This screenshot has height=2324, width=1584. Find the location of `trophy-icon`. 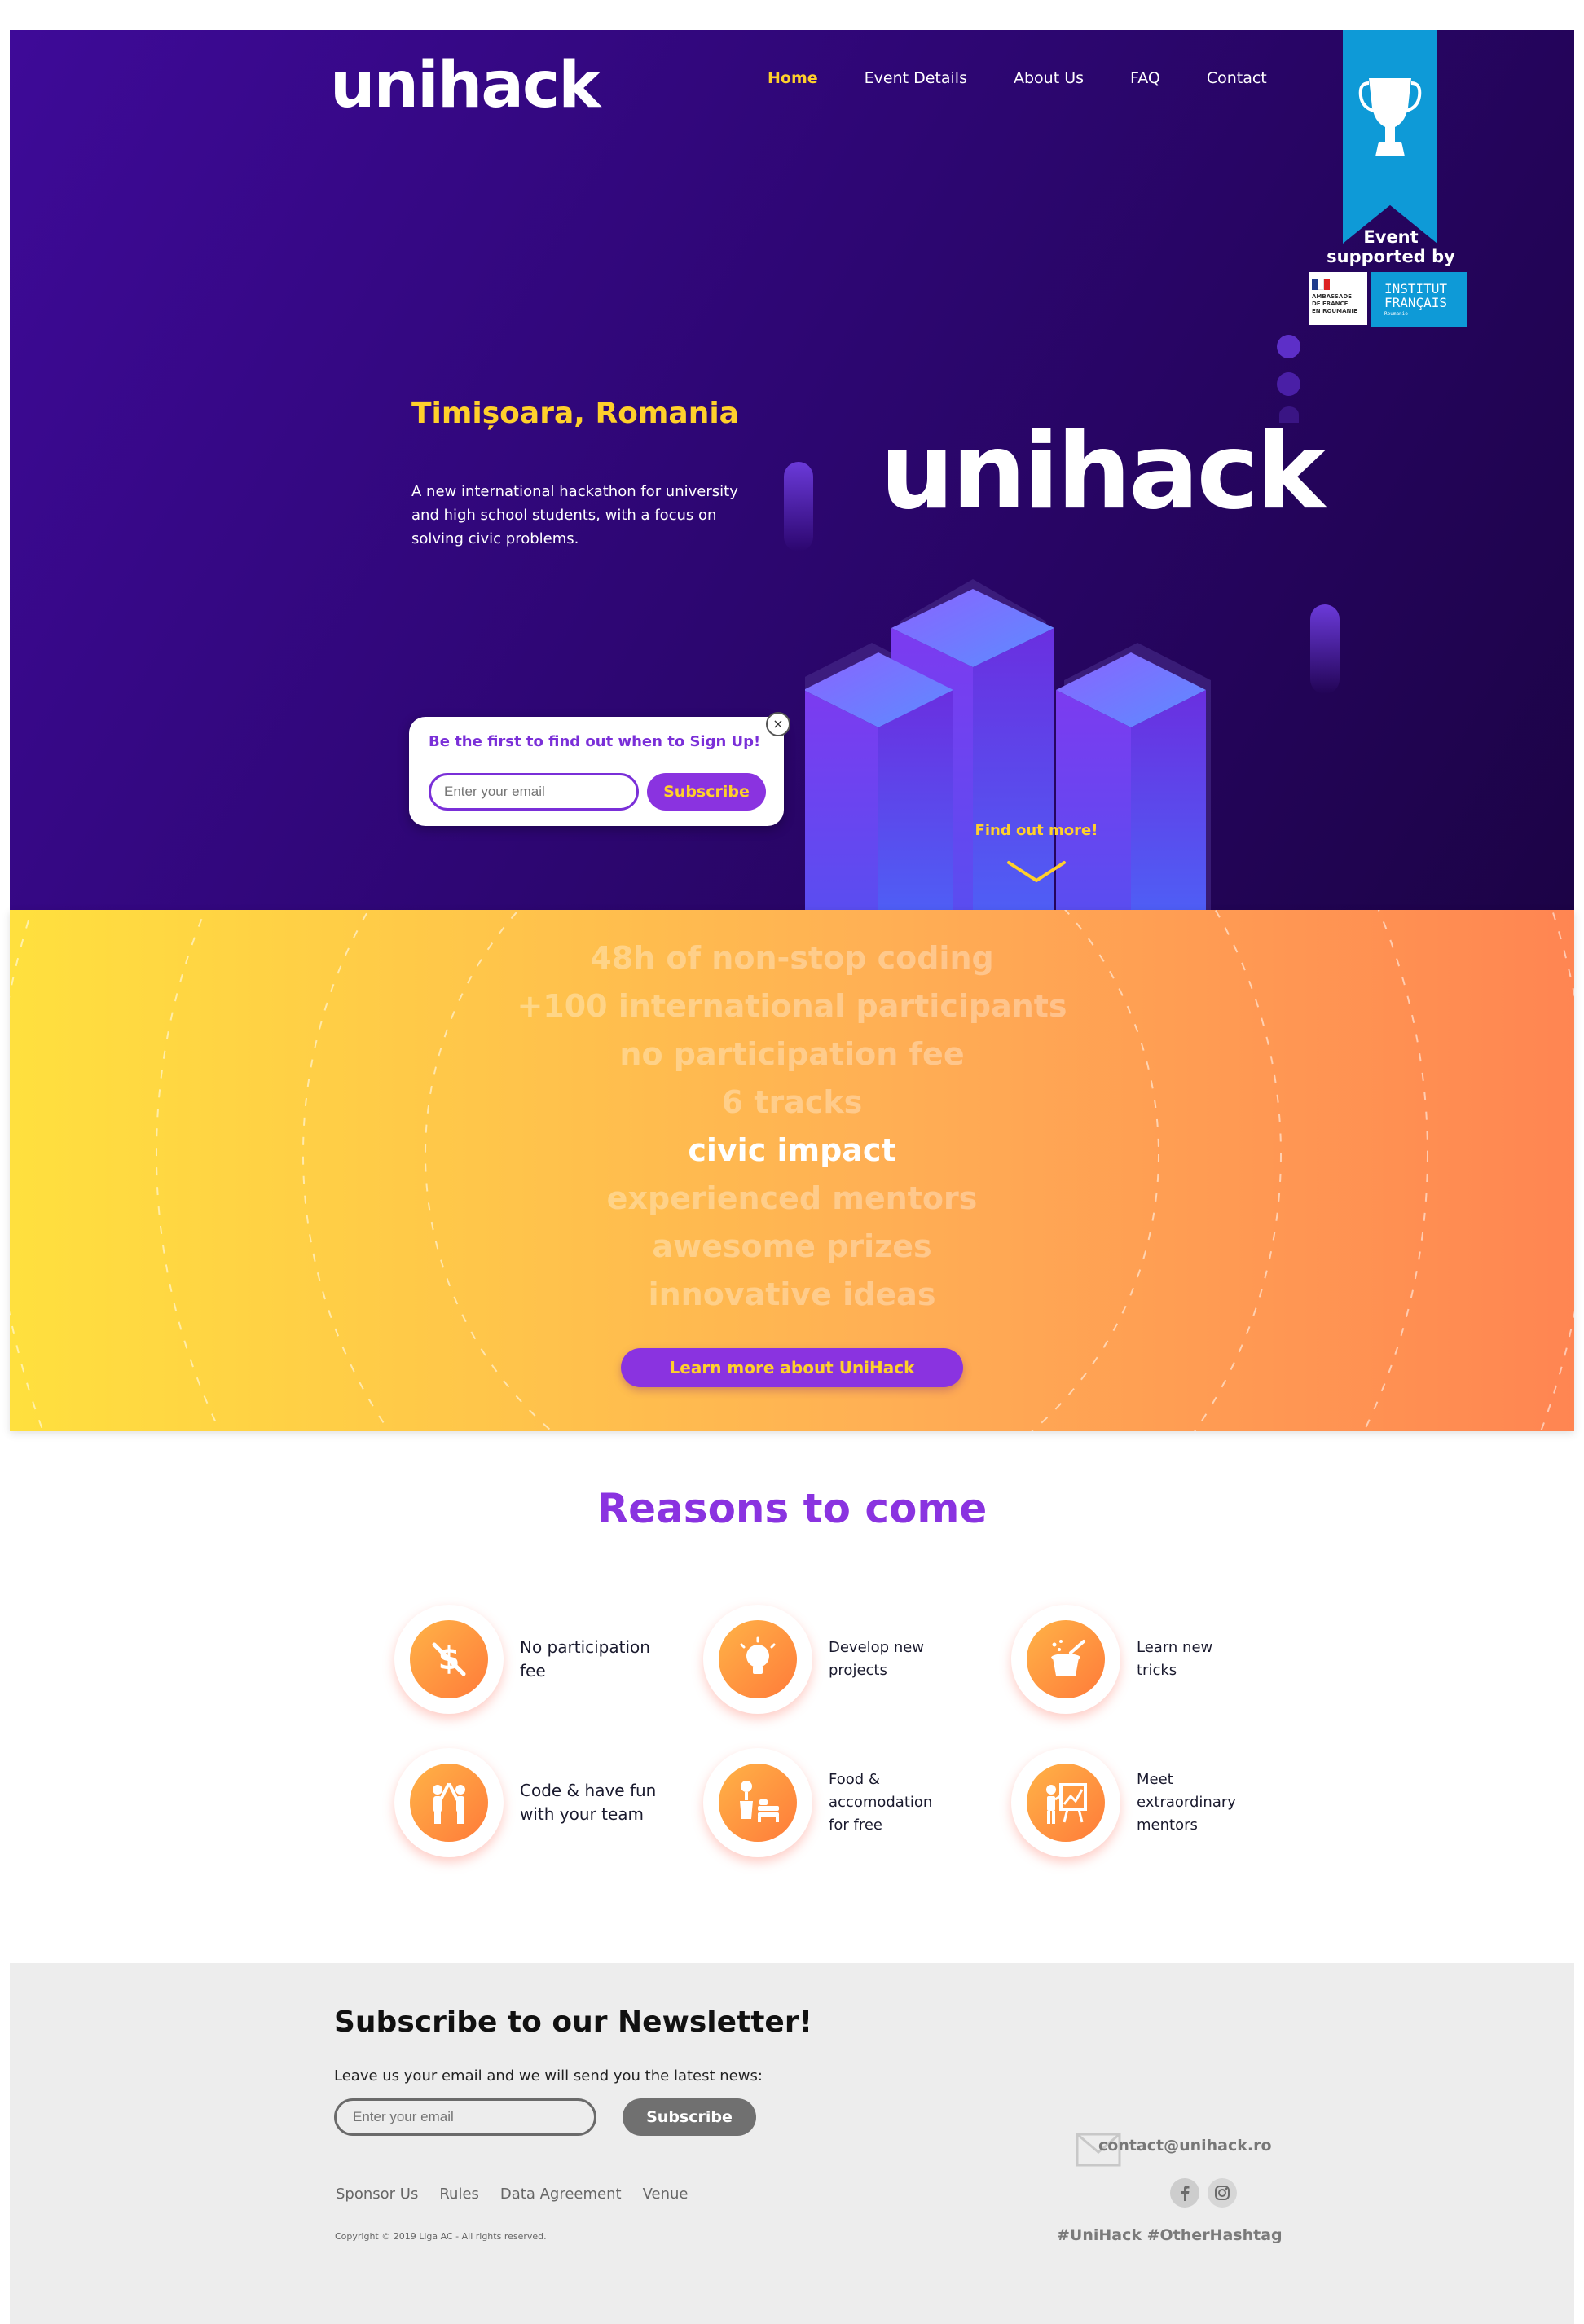

trophy-icon is located at coordinates (1390, 117).